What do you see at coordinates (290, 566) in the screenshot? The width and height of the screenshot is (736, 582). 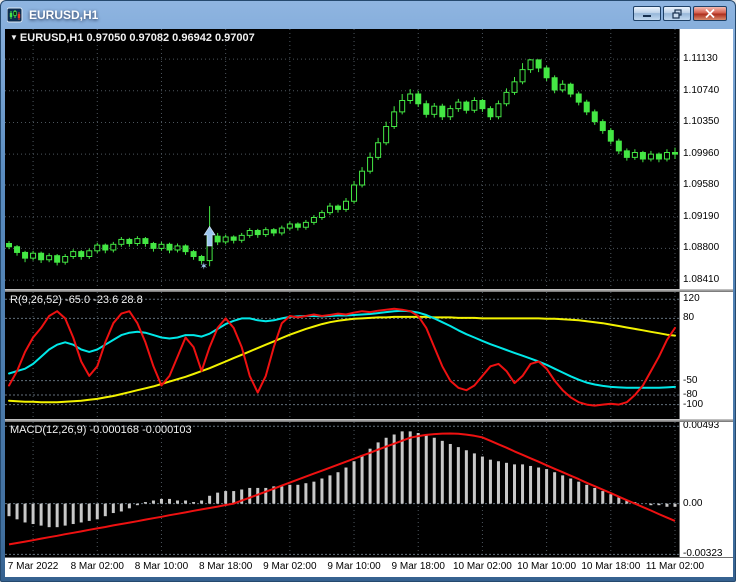 I see `time-axis-label: 9 Mar 02:00` at bounding box center [290, 566].